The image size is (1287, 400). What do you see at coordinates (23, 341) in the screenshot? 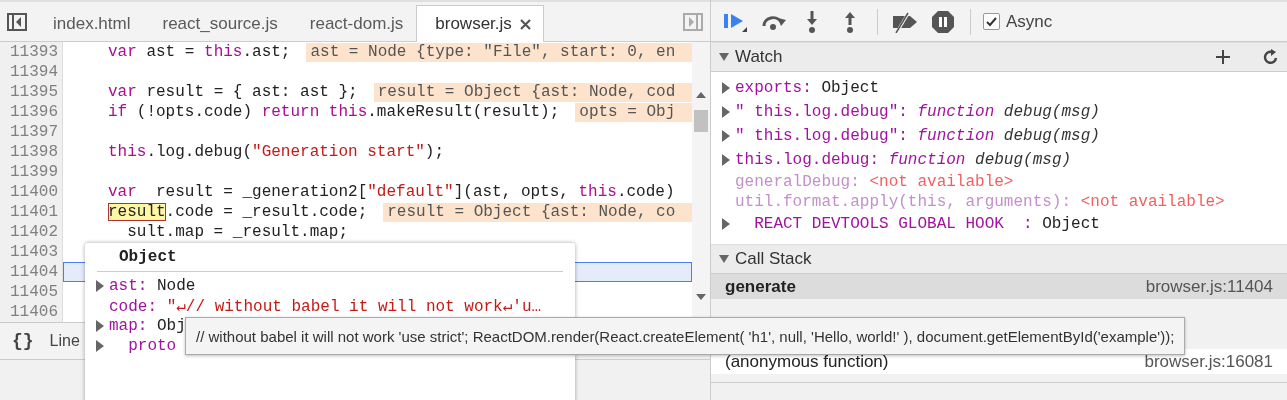
I see `pretty-print-button: {}` at bounding box center [23, 341].